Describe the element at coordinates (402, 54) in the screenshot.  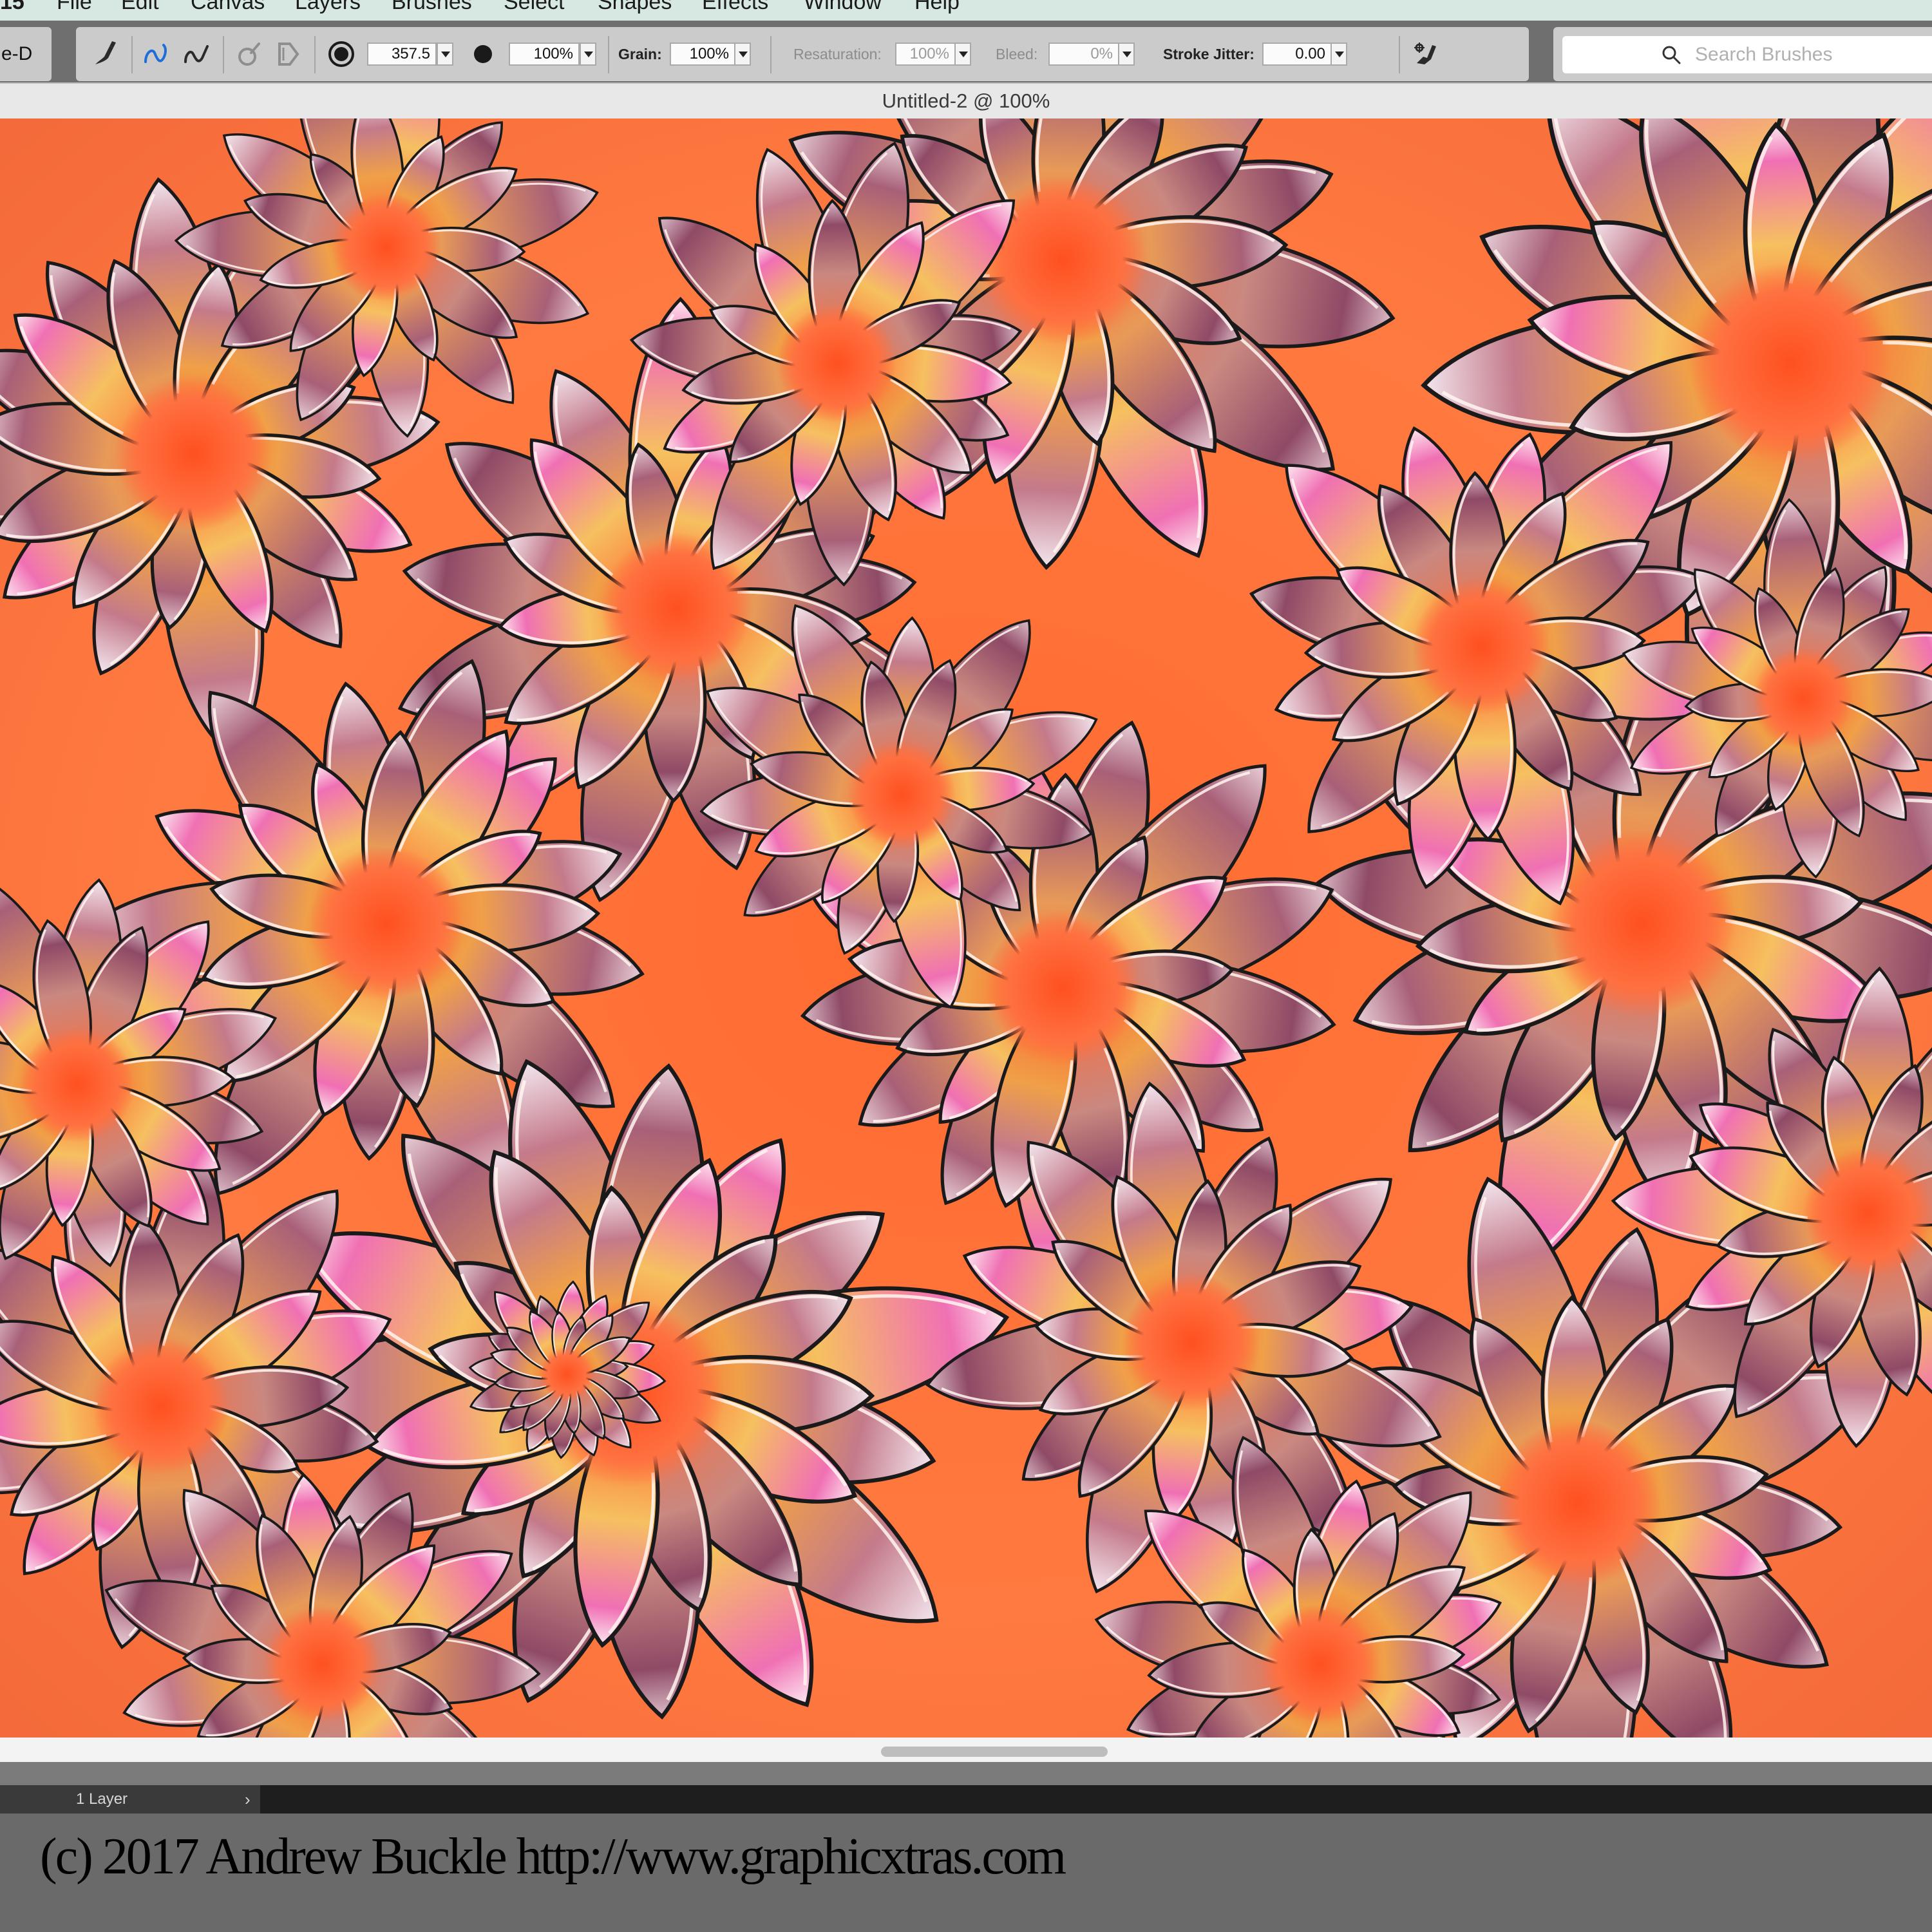
I see `size-field: 357.5` at that location.